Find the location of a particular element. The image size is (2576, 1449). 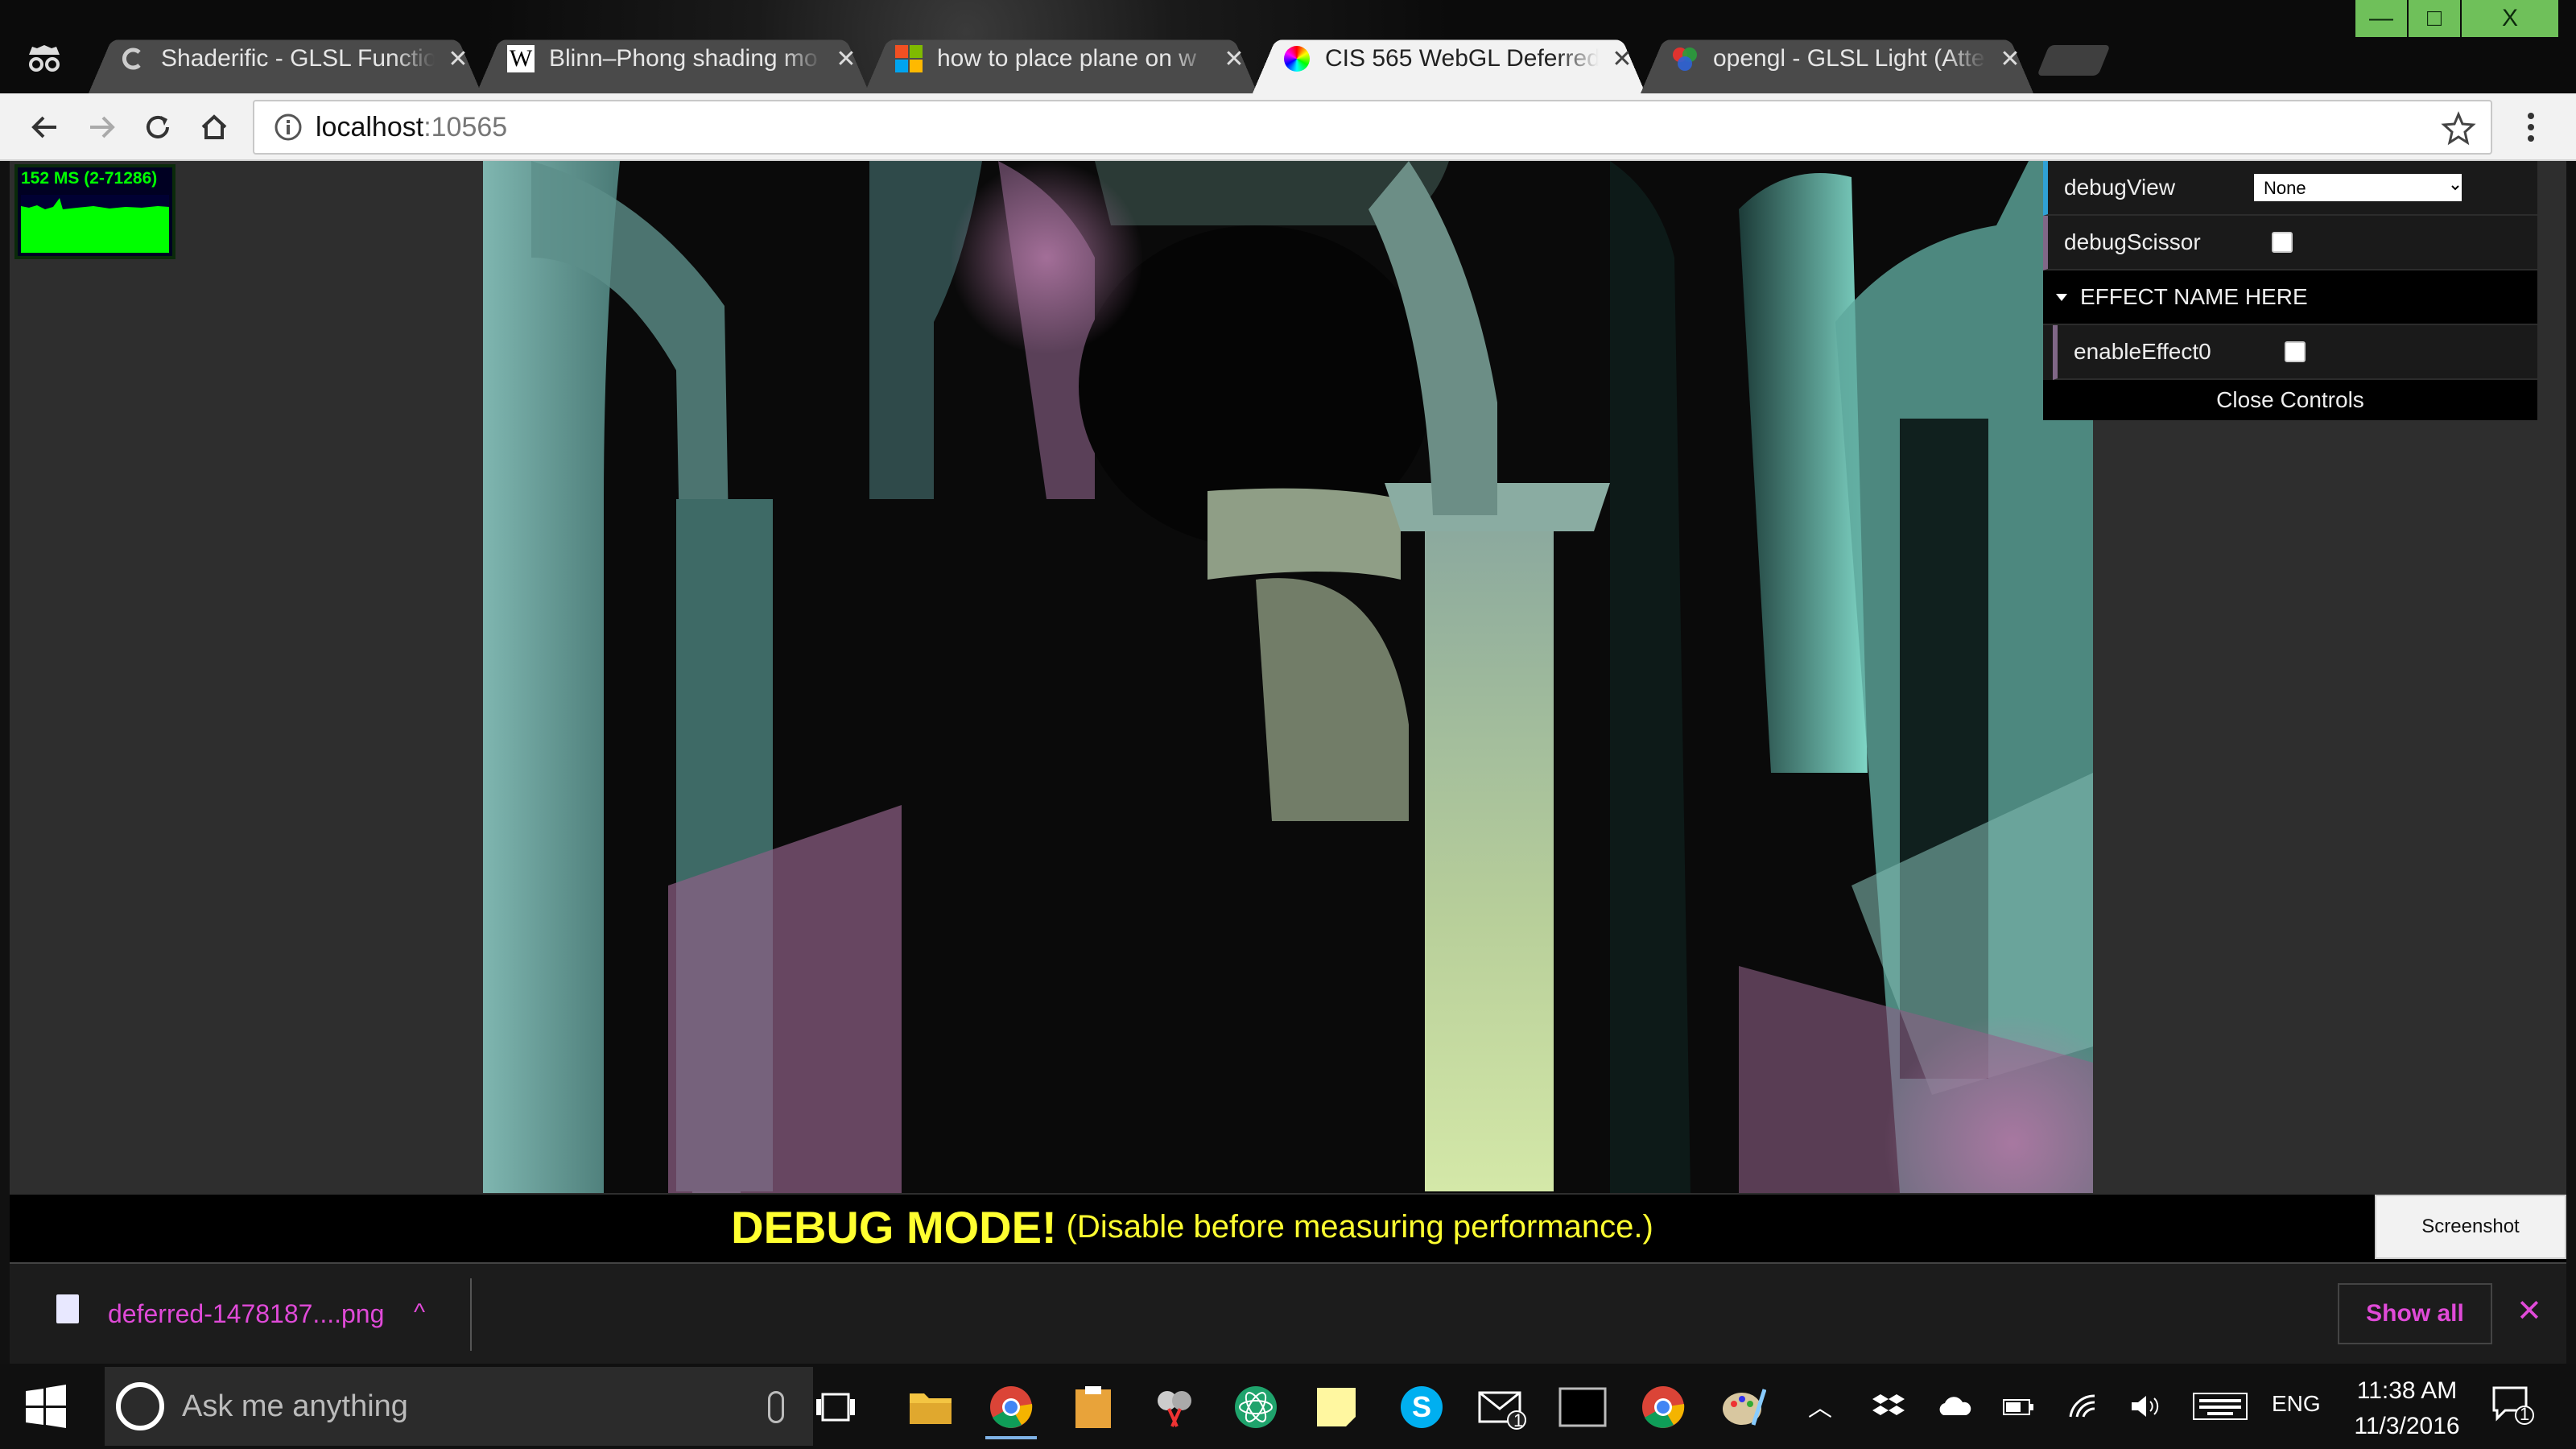

window-controls: — □ X is located at coordinates (2456, 18).